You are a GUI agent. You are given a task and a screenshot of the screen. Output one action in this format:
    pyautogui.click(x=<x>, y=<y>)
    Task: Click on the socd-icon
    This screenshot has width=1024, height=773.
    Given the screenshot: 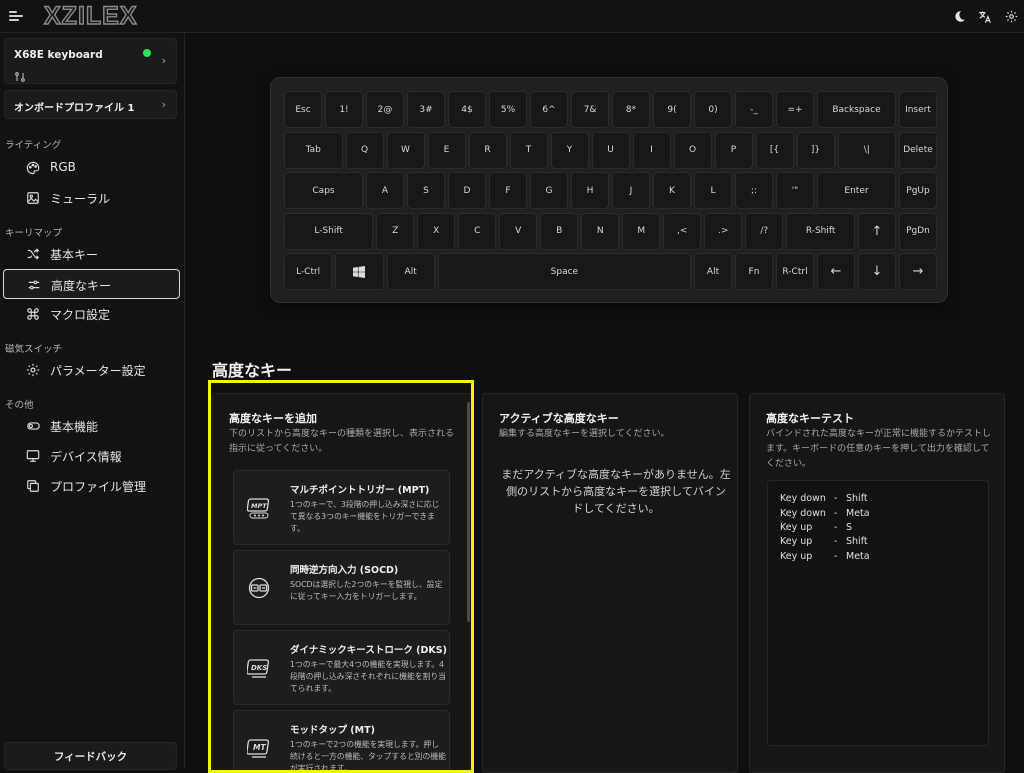 What is the action you would take?
    pyautogui.click(x=259, y=588)
    